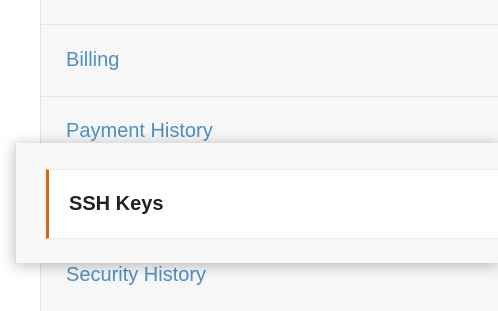 The width and height of the screenshot is (498, 311). I want to click on menu-item-label: Billing, so click(93, 60).